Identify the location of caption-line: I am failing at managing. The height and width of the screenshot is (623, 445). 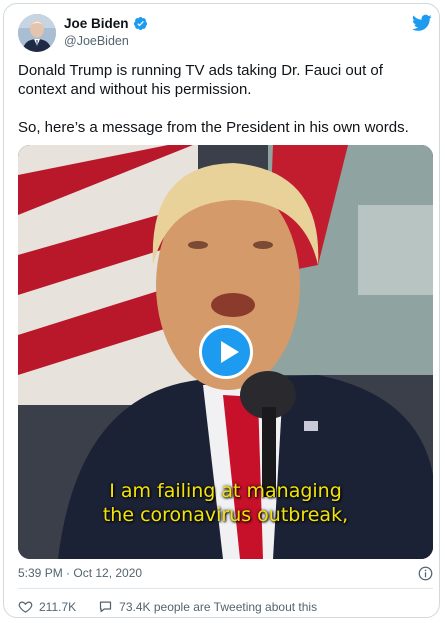
(225, 491).